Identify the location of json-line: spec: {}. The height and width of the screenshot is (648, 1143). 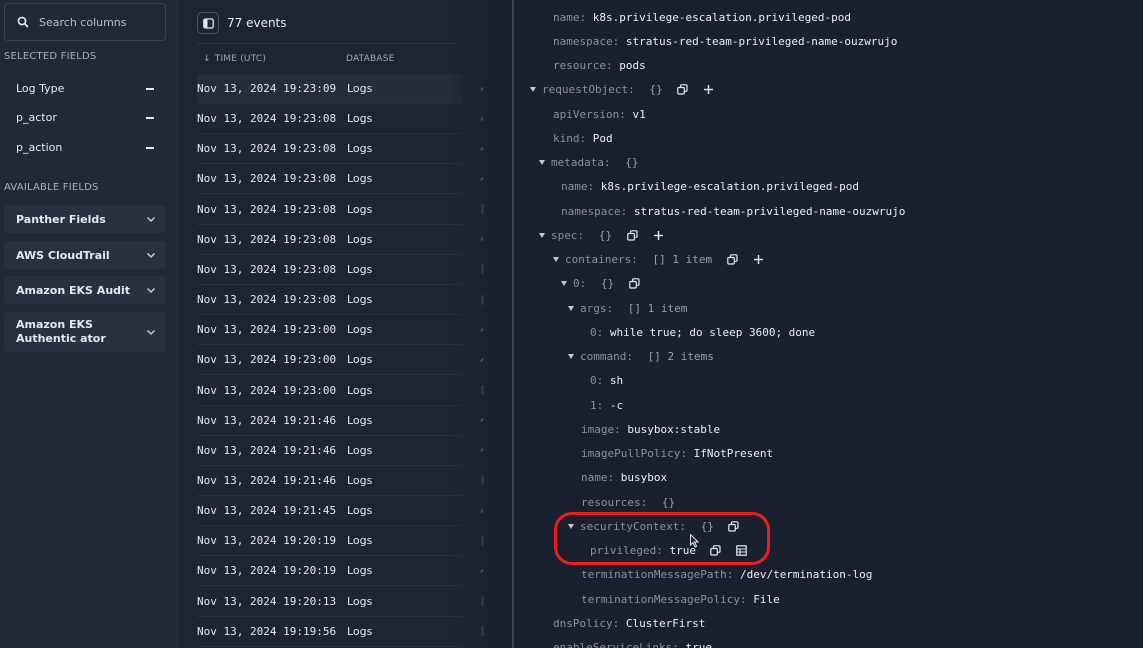
(601, 235).